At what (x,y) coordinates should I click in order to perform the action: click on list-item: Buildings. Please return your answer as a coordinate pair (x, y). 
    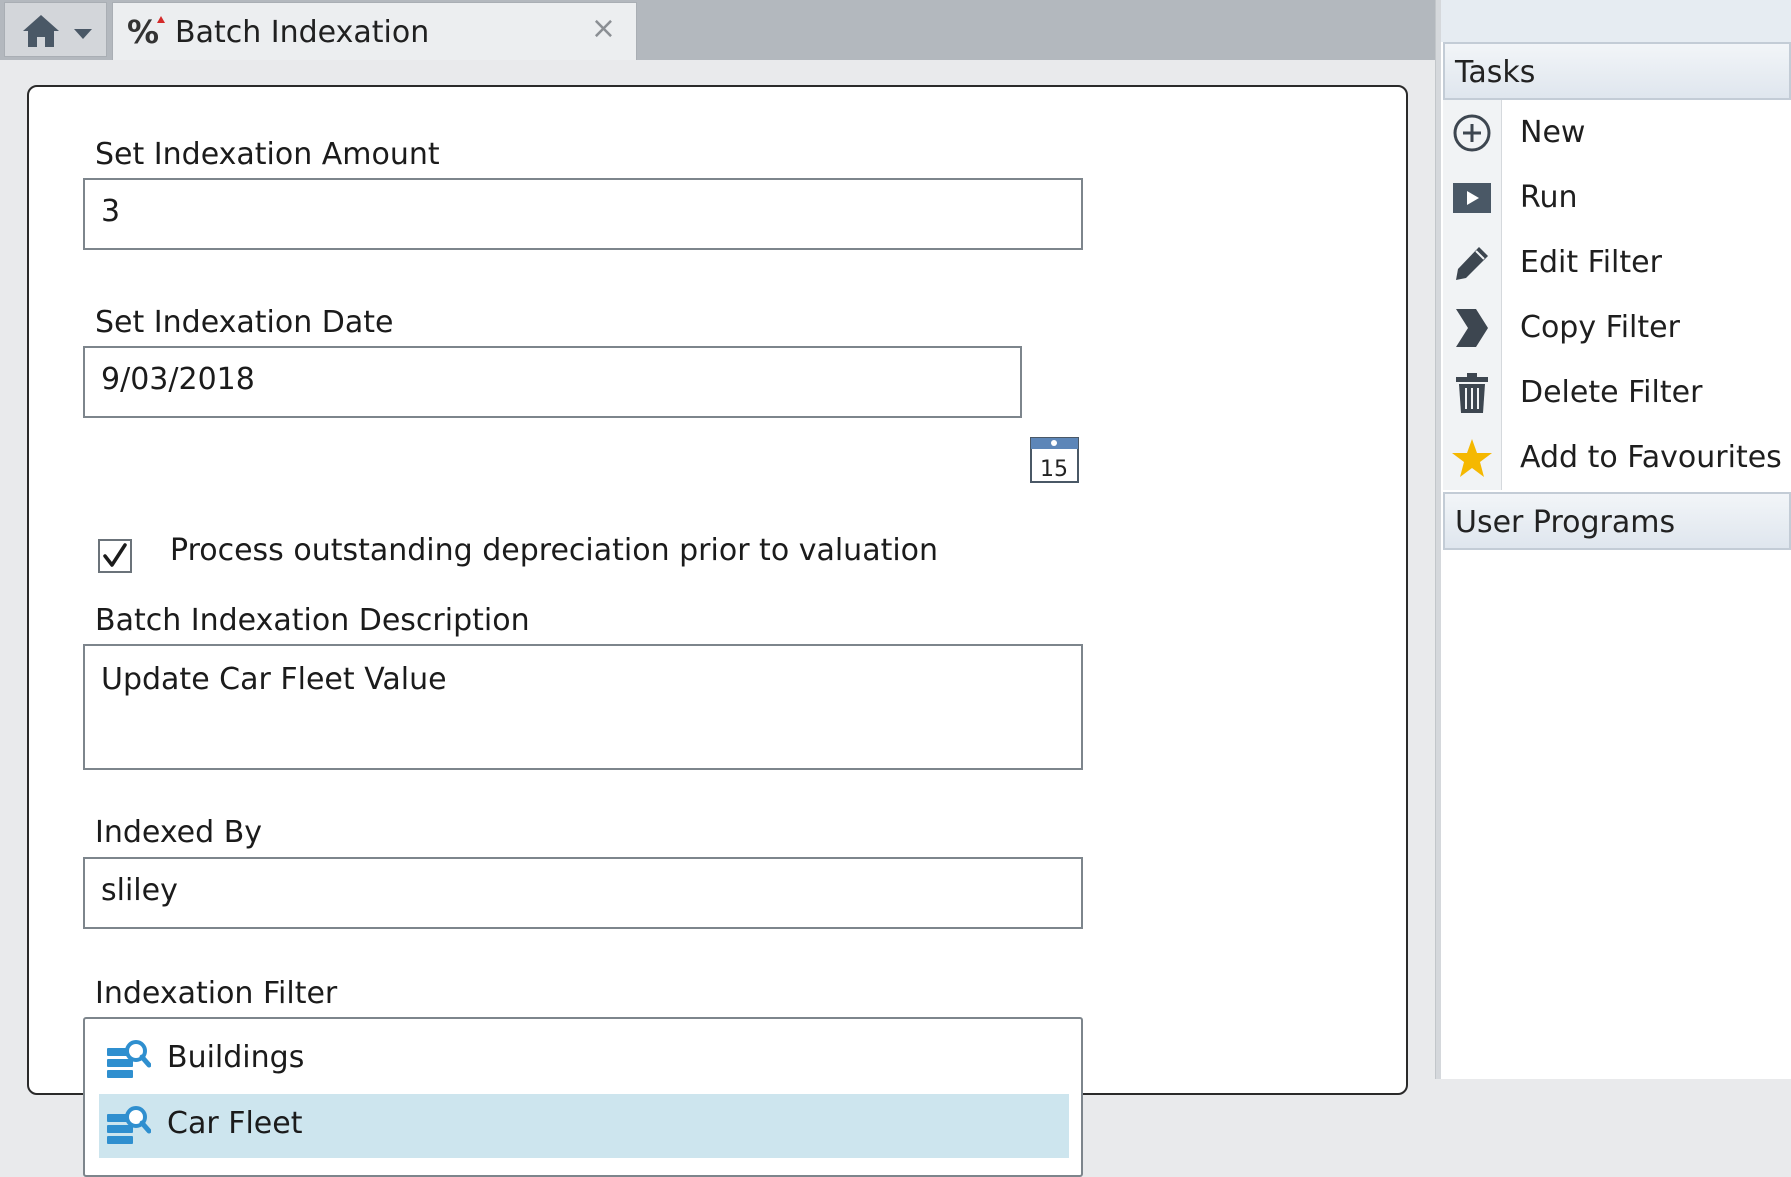
    Looking at the image, I should click on (584, 1060).